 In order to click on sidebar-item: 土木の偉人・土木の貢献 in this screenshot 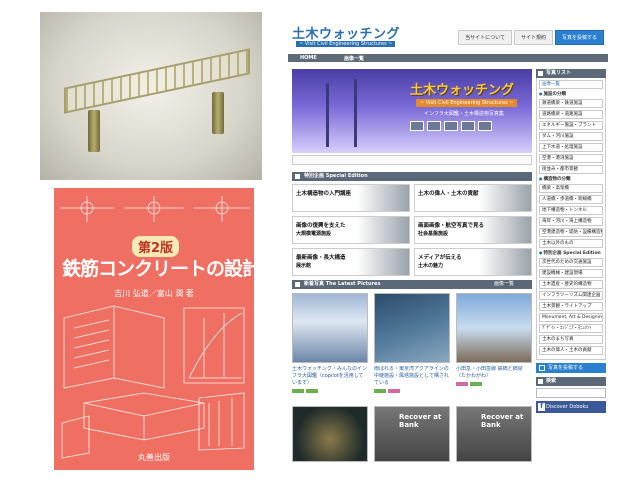, I will do `click(571, 350)`.